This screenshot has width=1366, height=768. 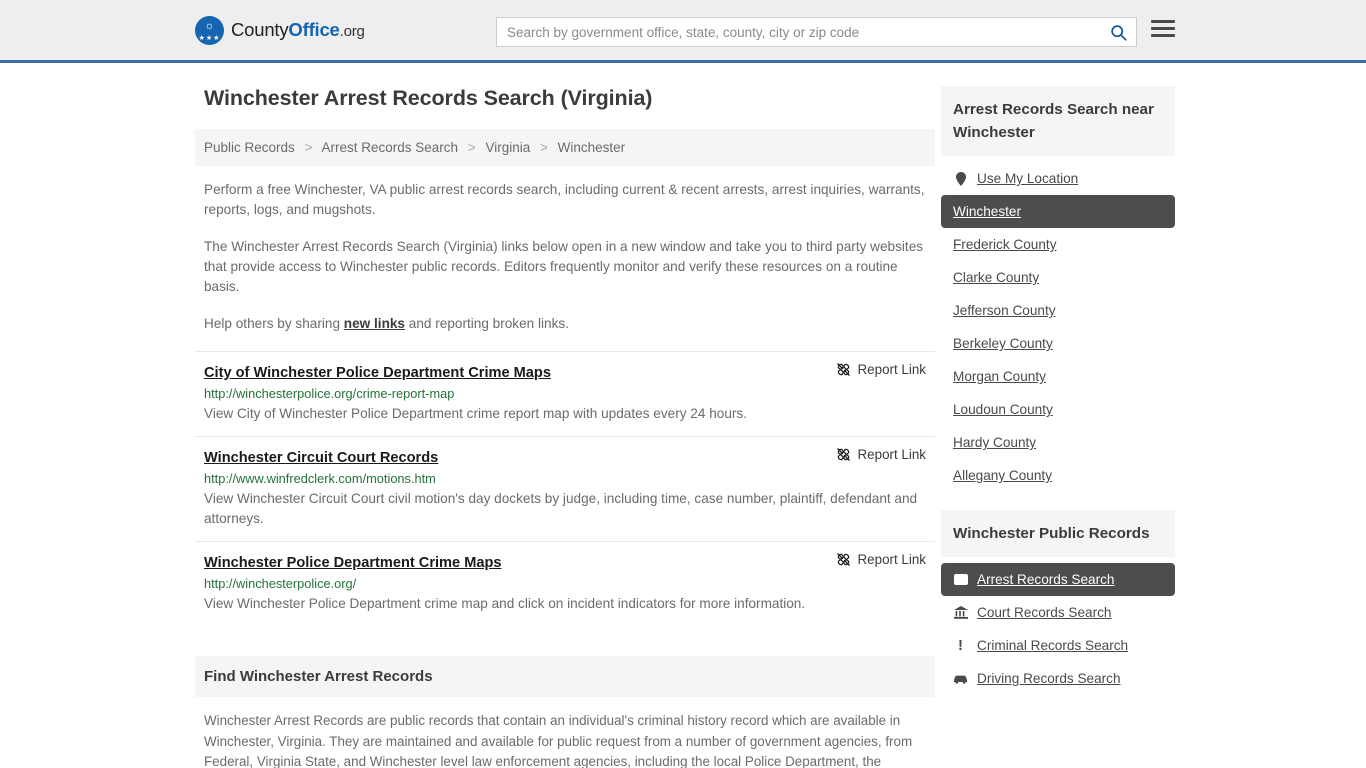 I want to click on sidebar-item-label: Hardy County, so click(x=995, y=442).